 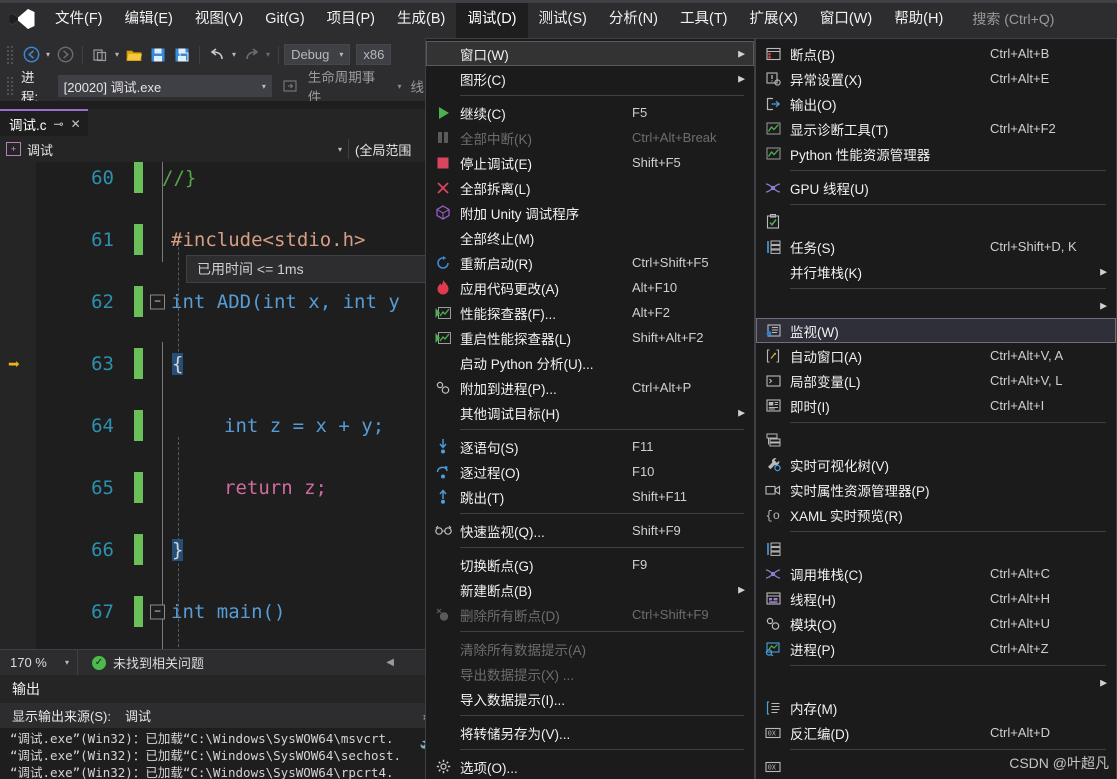 What do you see at coordinates (936, 489) in the screenshot?
I see `submenu-item-xaml-live-preview: 实时属性资源管理器(P)` at bounding box center [936, 489].